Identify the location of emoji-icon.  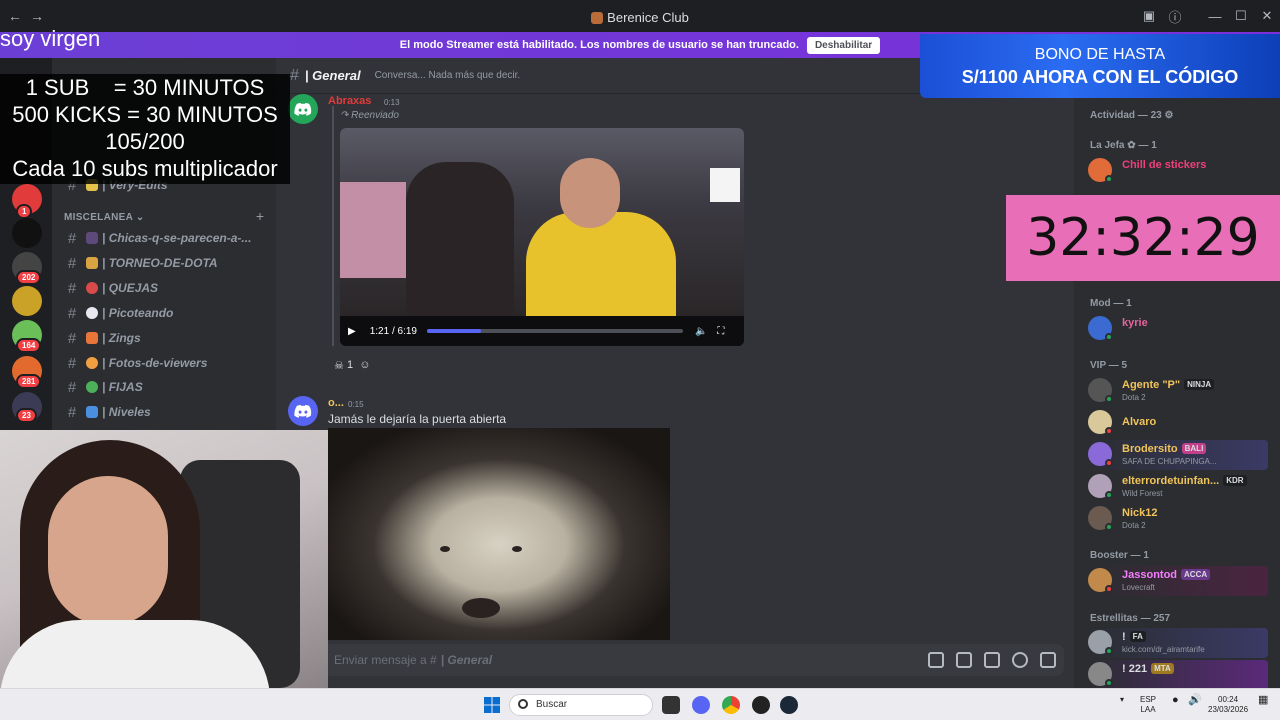
(1020, 660).